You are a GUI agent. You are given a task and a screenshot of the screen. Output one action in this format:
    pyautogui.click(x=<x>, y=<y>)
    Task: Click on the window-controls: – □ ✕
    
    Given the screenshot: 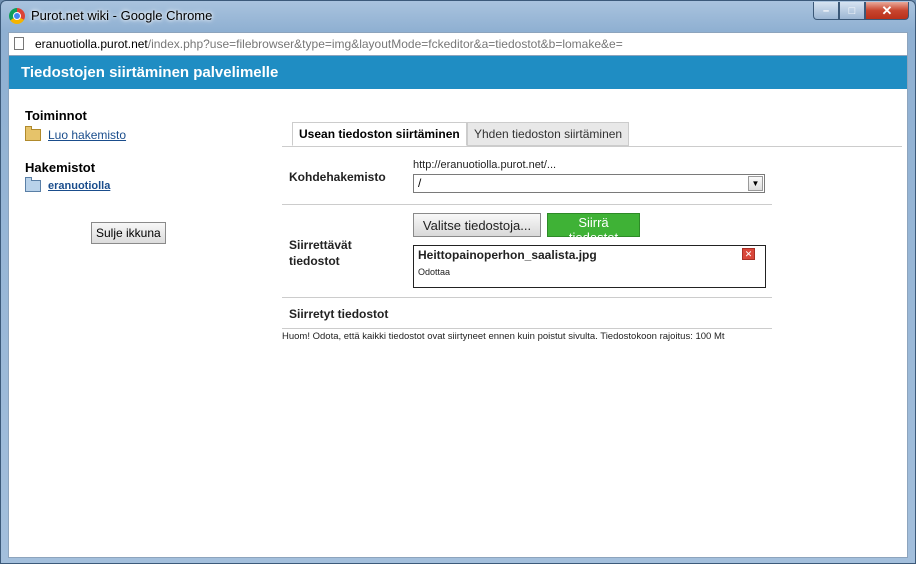 What is the action you would take?
    pyautogui.click(x=861, y=11)
    